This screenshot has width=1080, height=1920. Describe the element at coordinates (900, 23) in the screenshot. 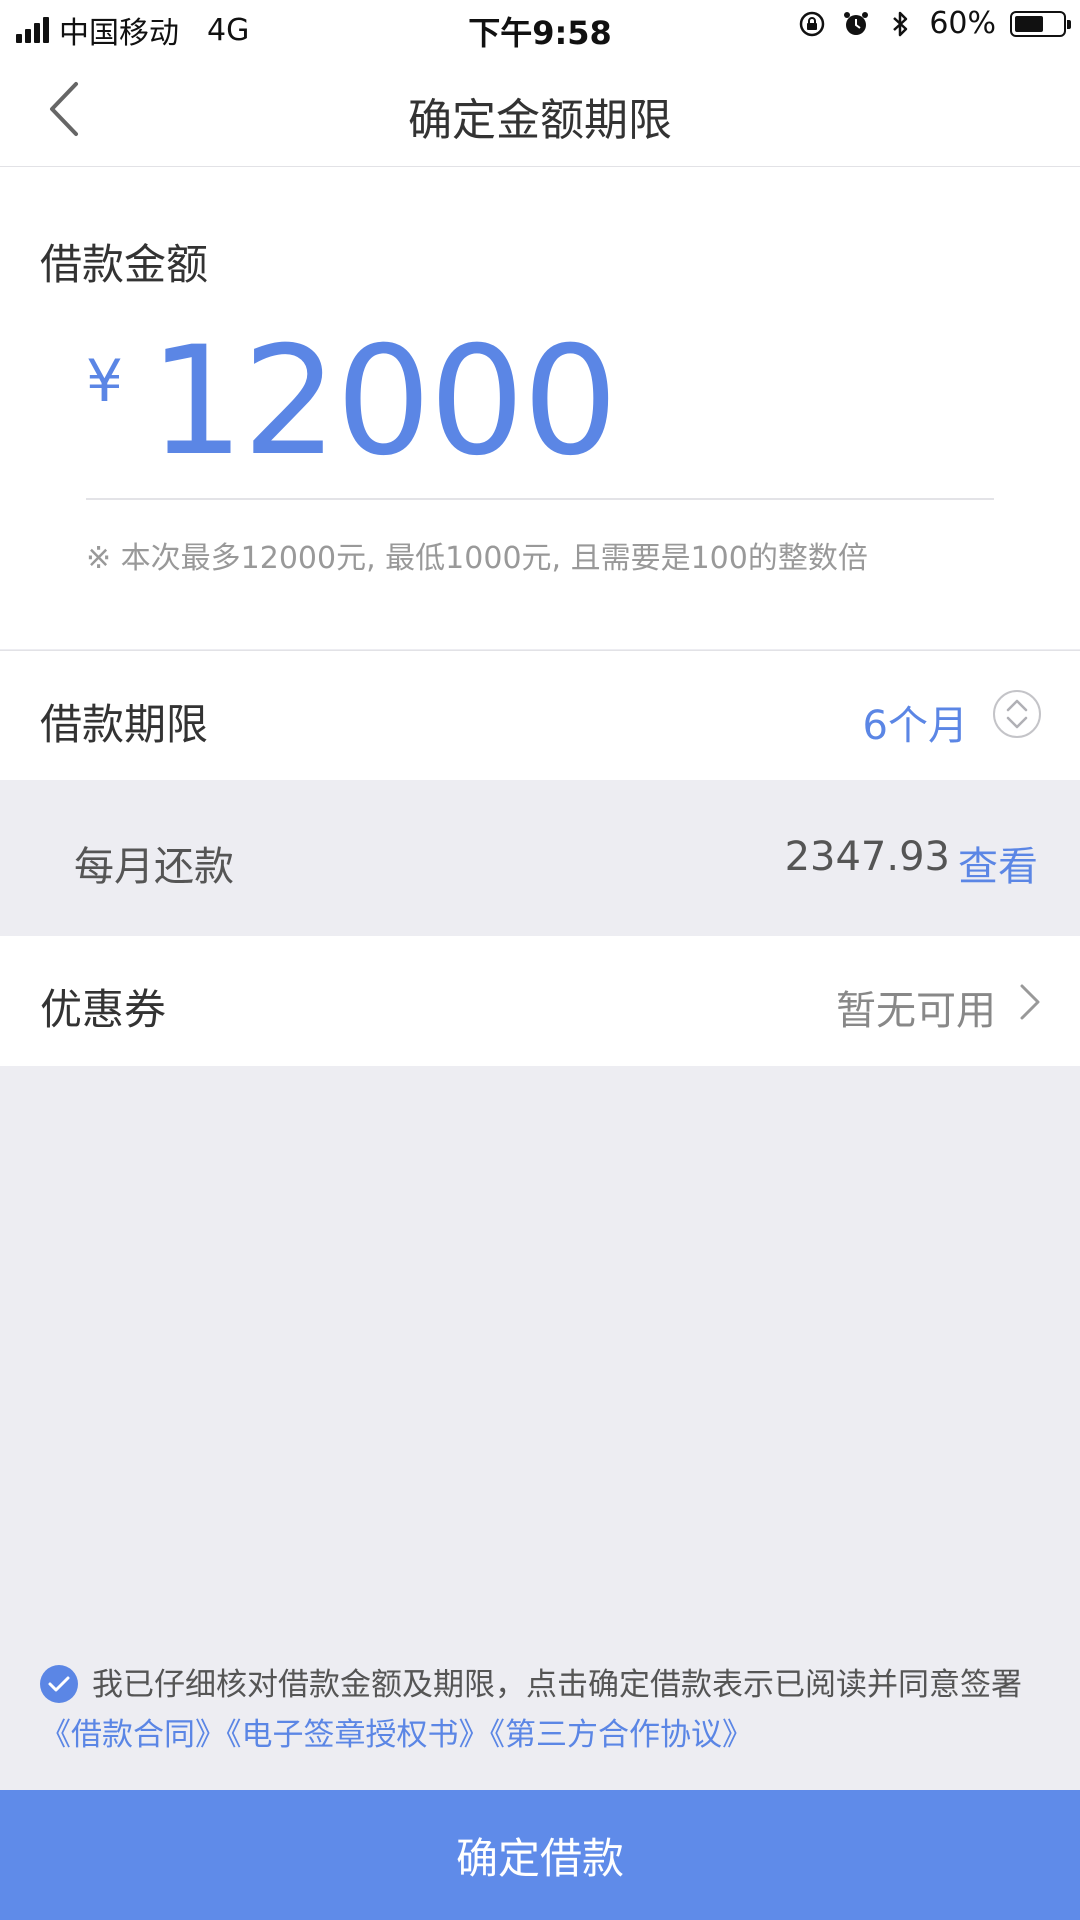

I see `bluetooth-icon` at that location.